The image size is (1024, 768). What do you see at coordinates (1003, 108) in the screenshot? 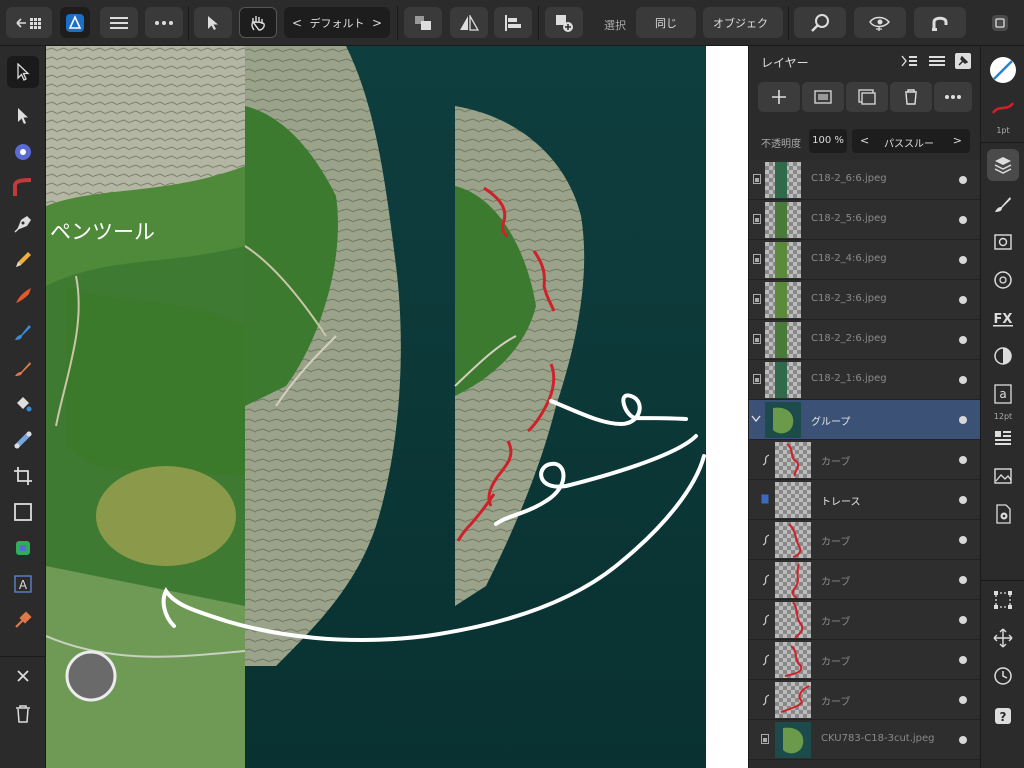
I see `stroke-button` at bounding box center [1003, 108].